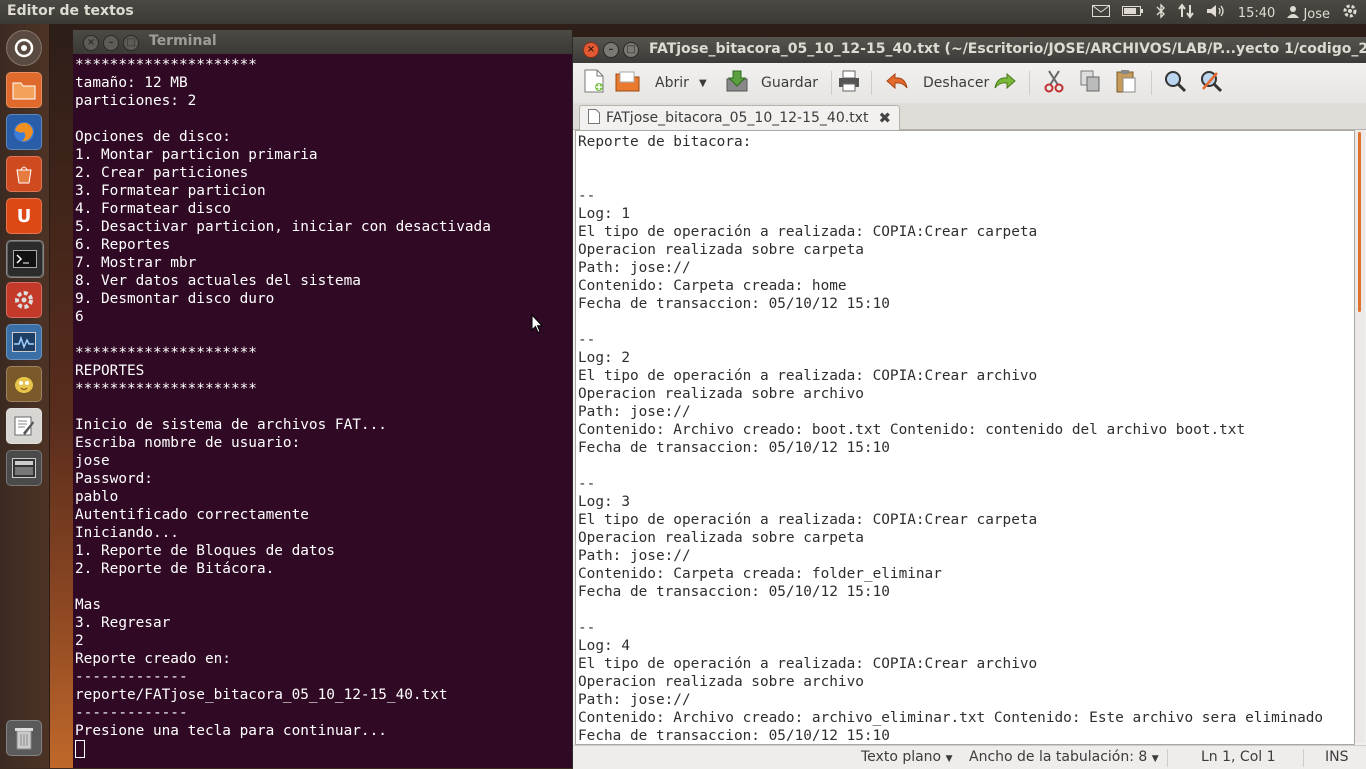 The height and width of the screenshot is (769, 1366). I want to click on save-button: Guardar, so click(771, 83).